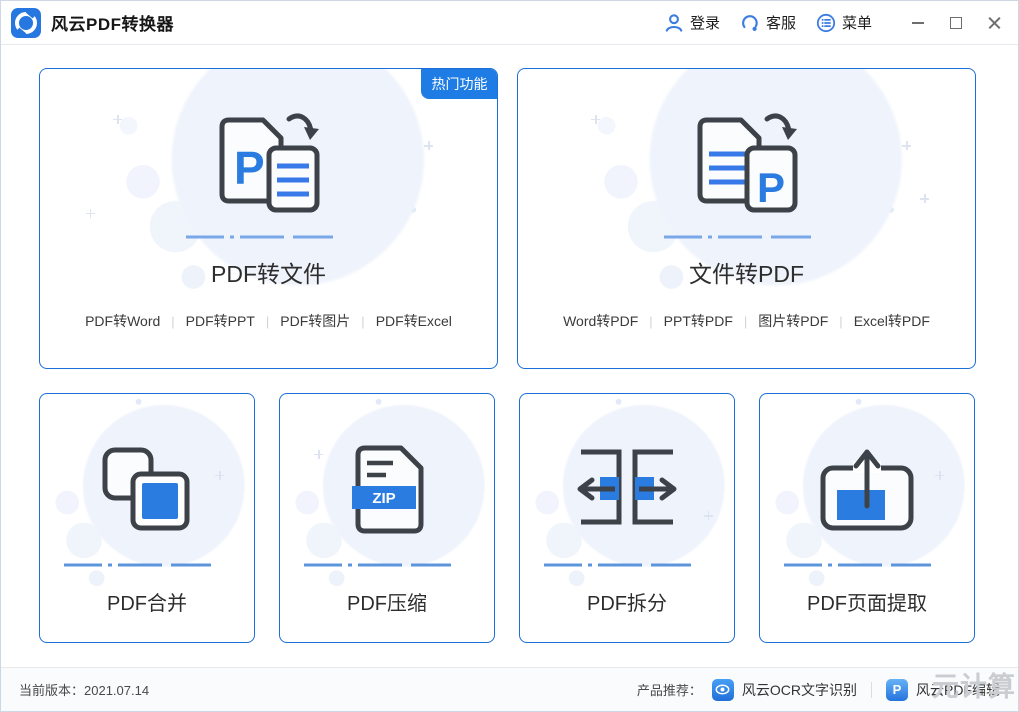 Image resolution: width=1019 pixels, height=712 pixels. I want to click on card-pdf-split: PDF拆分, so click(627, 518).